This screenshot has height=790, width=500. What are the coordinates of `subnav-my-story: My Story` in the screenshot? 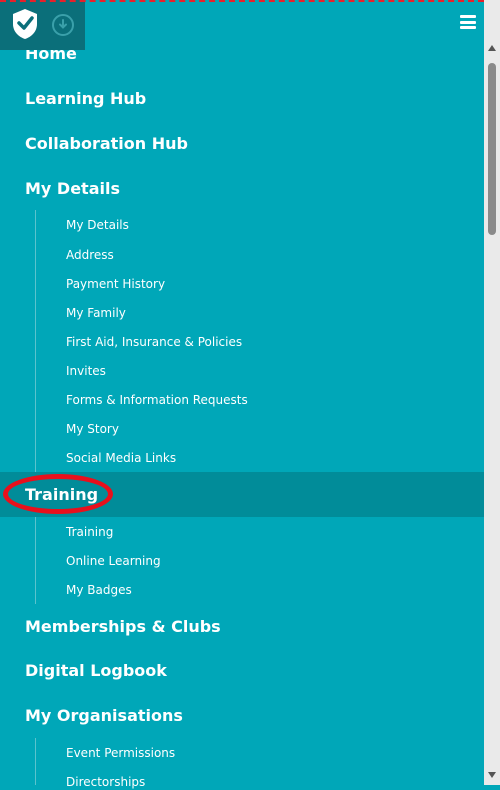 It's located at (92, 429).